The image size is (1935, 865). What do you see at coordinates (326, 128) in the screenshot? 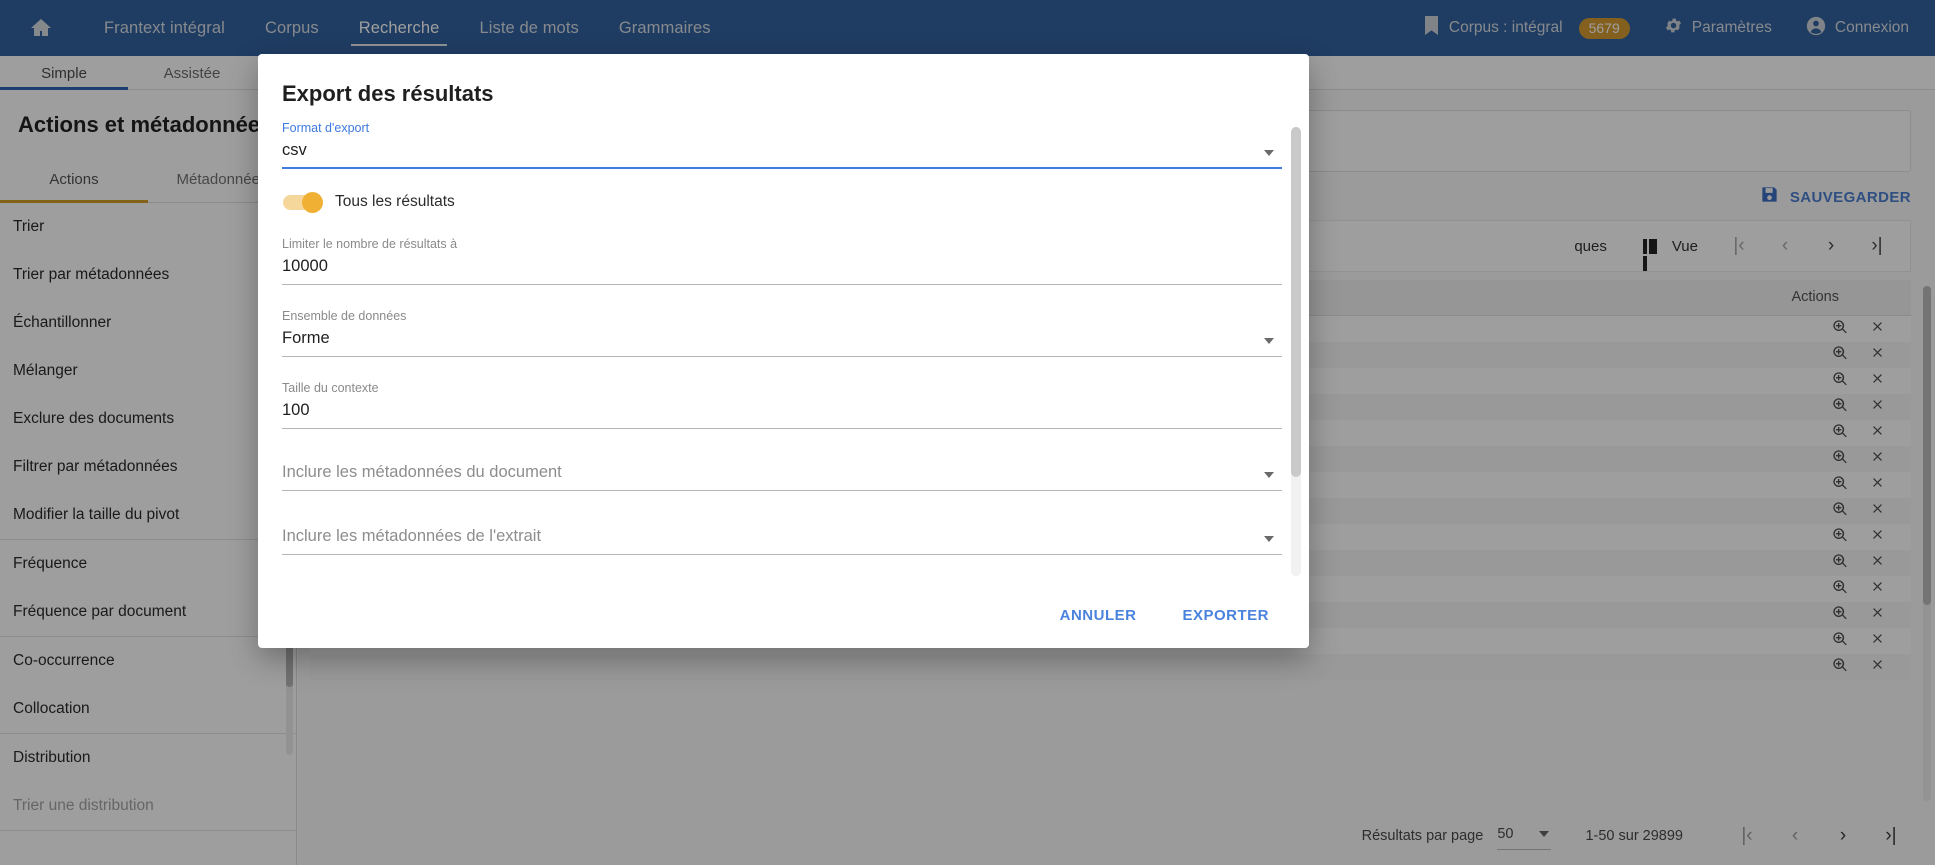
I see `export-format-label: Format d'export` at bounding box center [326, 128].